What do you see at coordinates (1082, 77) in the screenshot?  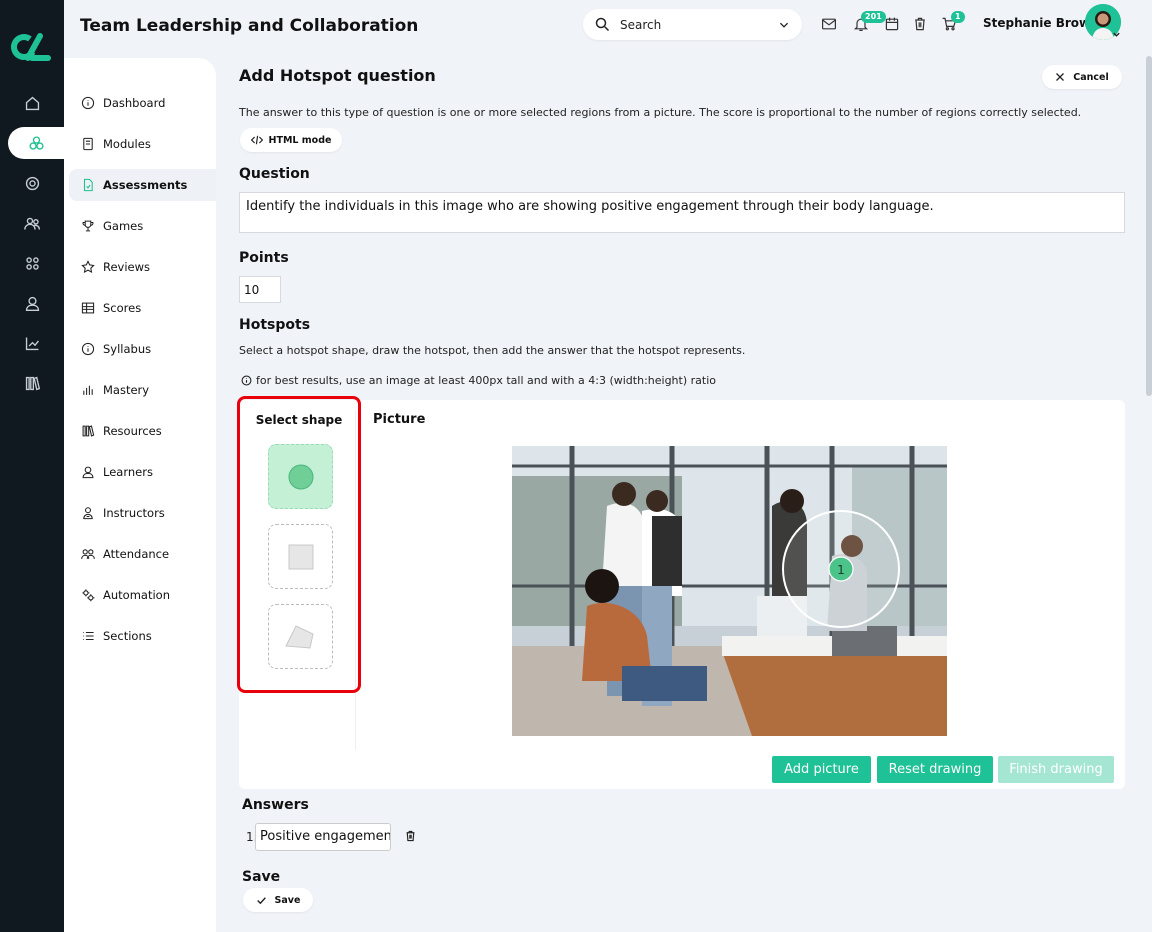 I see `cancel-button: Cancel` at bounding box center [1082, 77].